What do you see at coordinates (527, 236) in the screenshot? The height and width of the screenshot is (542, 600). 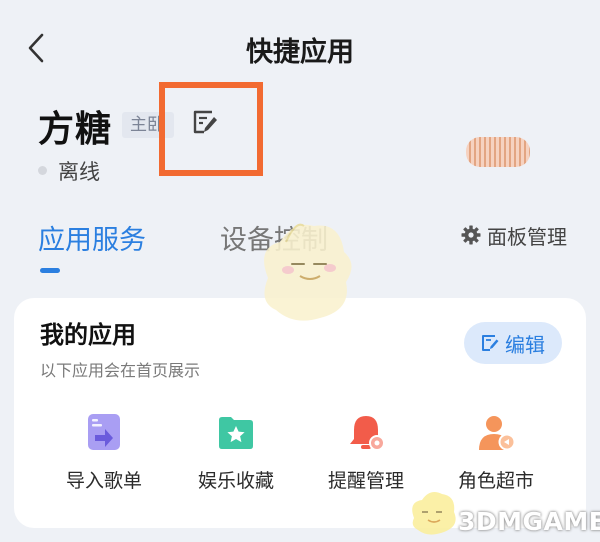 I see `panel-management-label: 面板管理` at bounding box center [527, 236].